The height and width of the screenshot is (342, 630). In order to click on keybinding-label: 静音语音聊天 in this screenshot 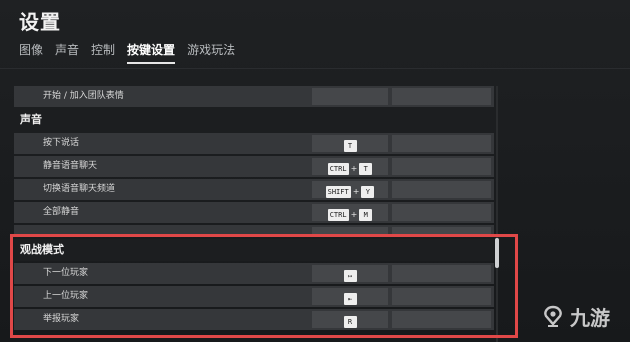, I will do `click(70, 166)`.